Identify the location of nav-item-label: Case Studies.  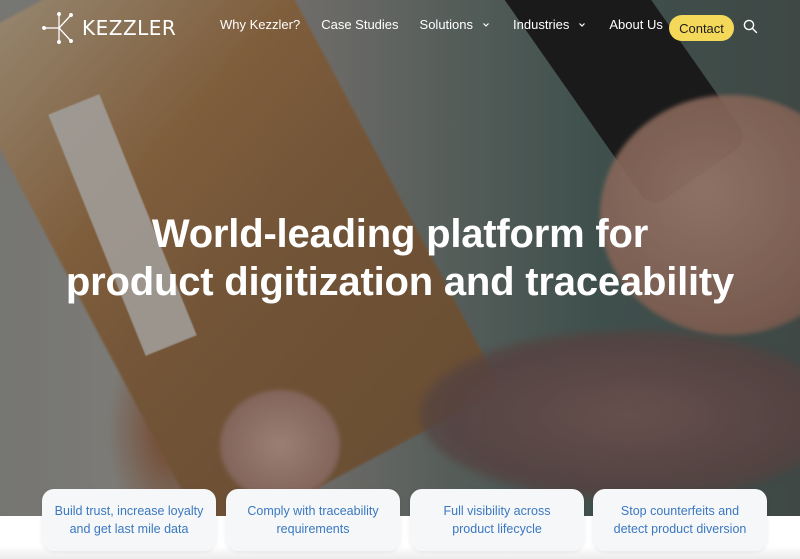
(360, 24).